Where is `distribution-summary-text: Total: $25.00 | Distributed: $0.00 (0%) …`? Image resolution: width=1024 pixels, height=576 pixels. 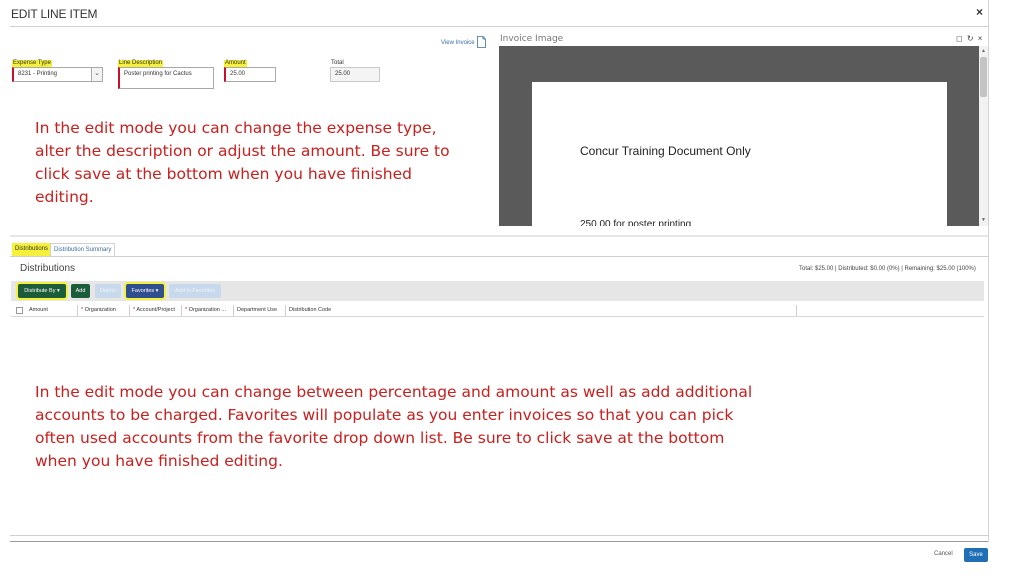 distribution-summary-text: Total: $25.00 | Distributed: $0.00 (0%) … is located at coordinates (887, 269).